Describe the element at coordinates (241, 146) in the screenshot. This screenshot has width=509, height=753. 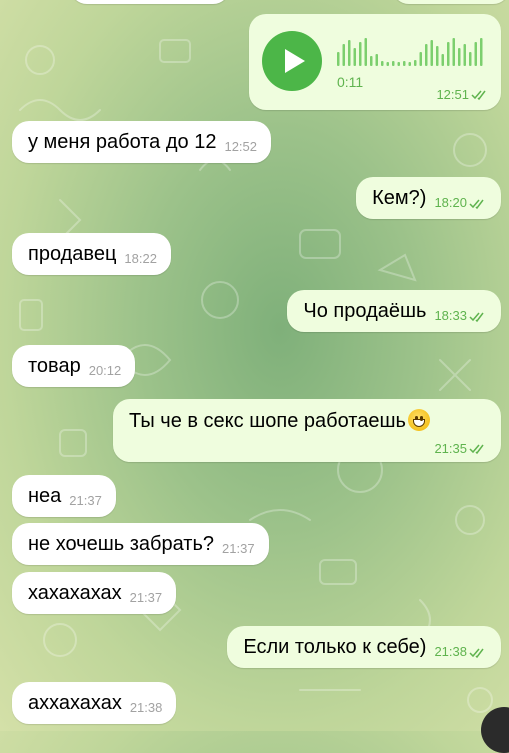
I see `message-time: 12:52` at that location.